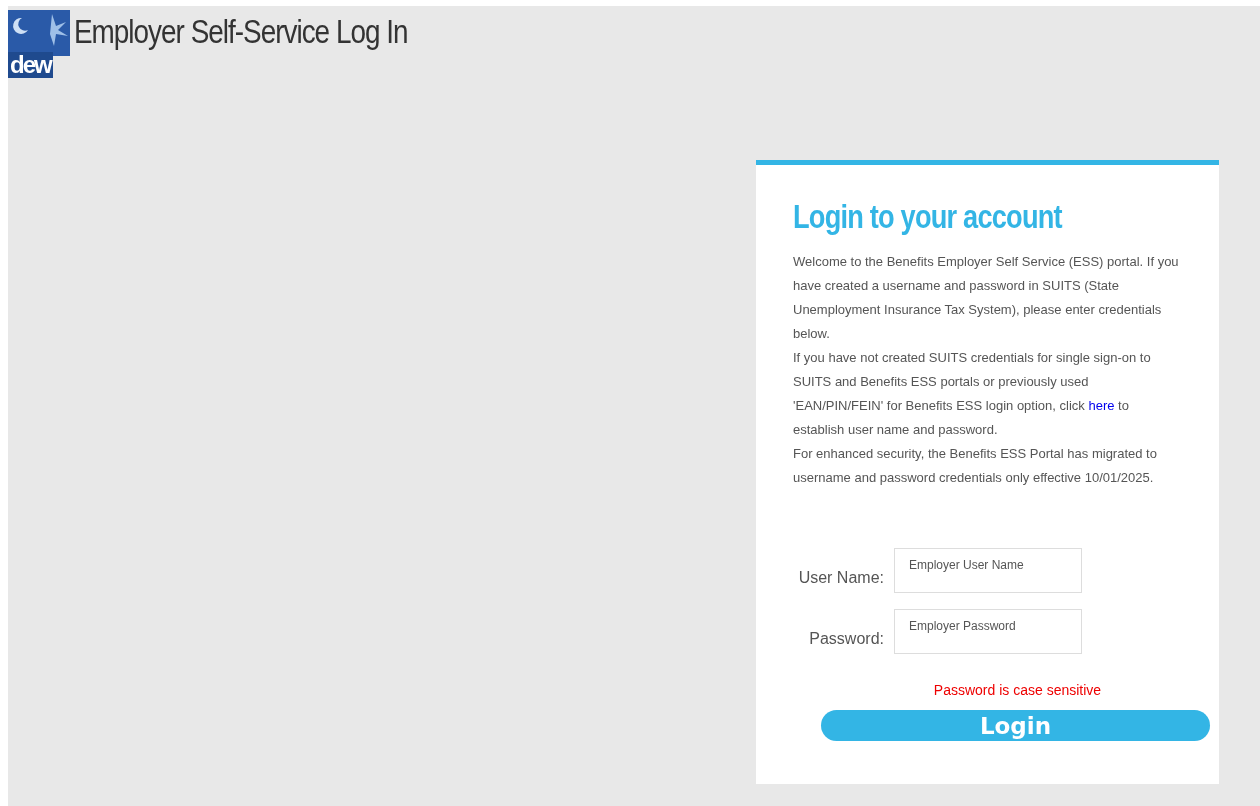 The height and width of the screenshot is (806, 1260). What do you see at coordinates (30, 65) in the screenshot?
I see `logo-text: dew` at bounding box center [30, 65].